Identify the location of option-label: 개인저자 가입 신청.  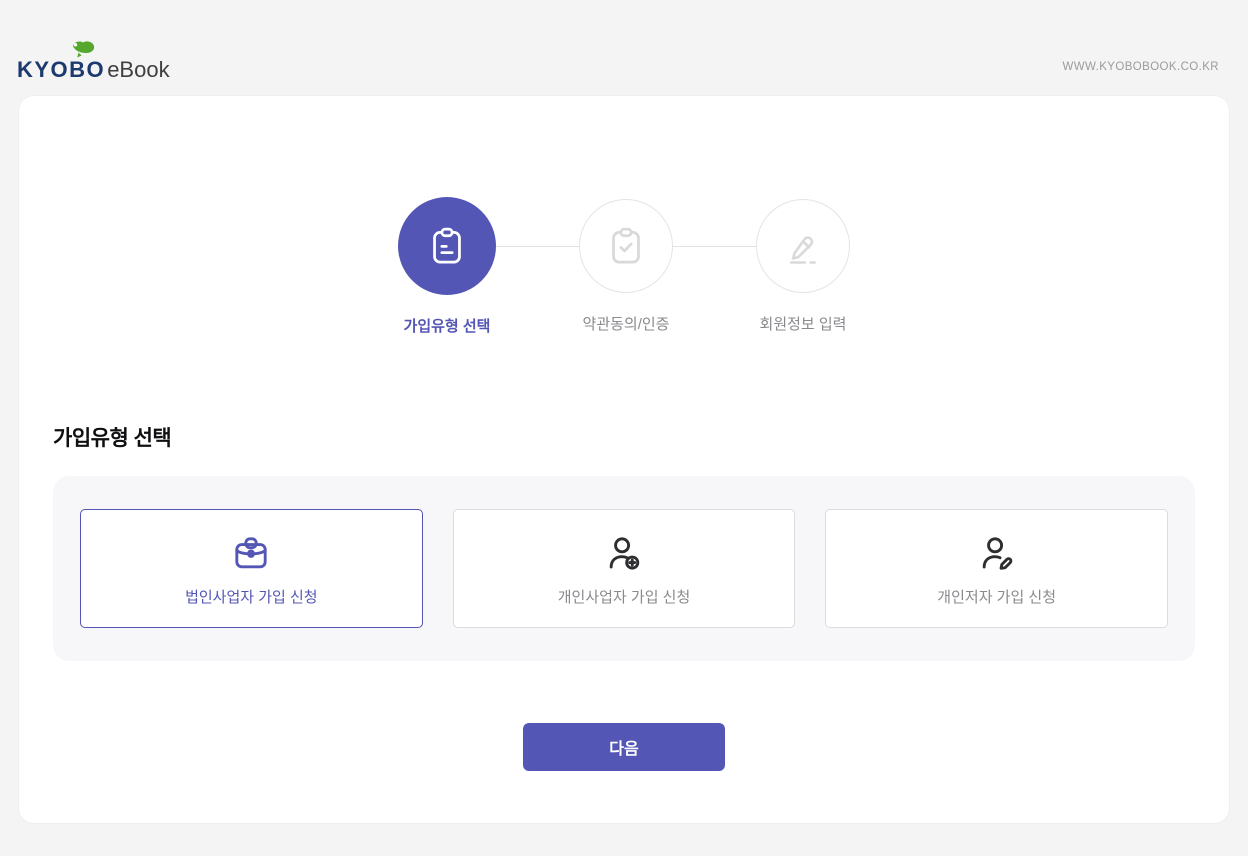
(997, 597).